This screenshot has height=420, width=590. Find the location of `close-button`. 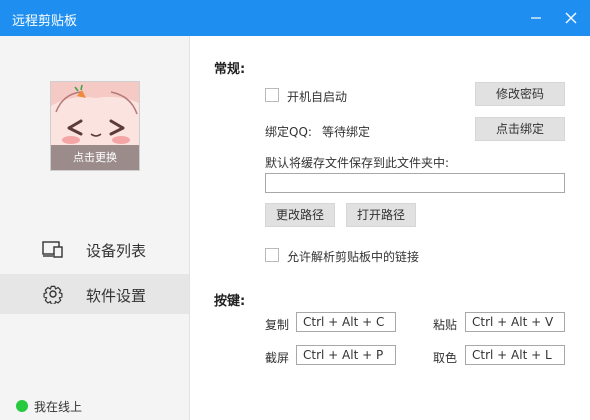

close-button is located at coordinates (571, 18).